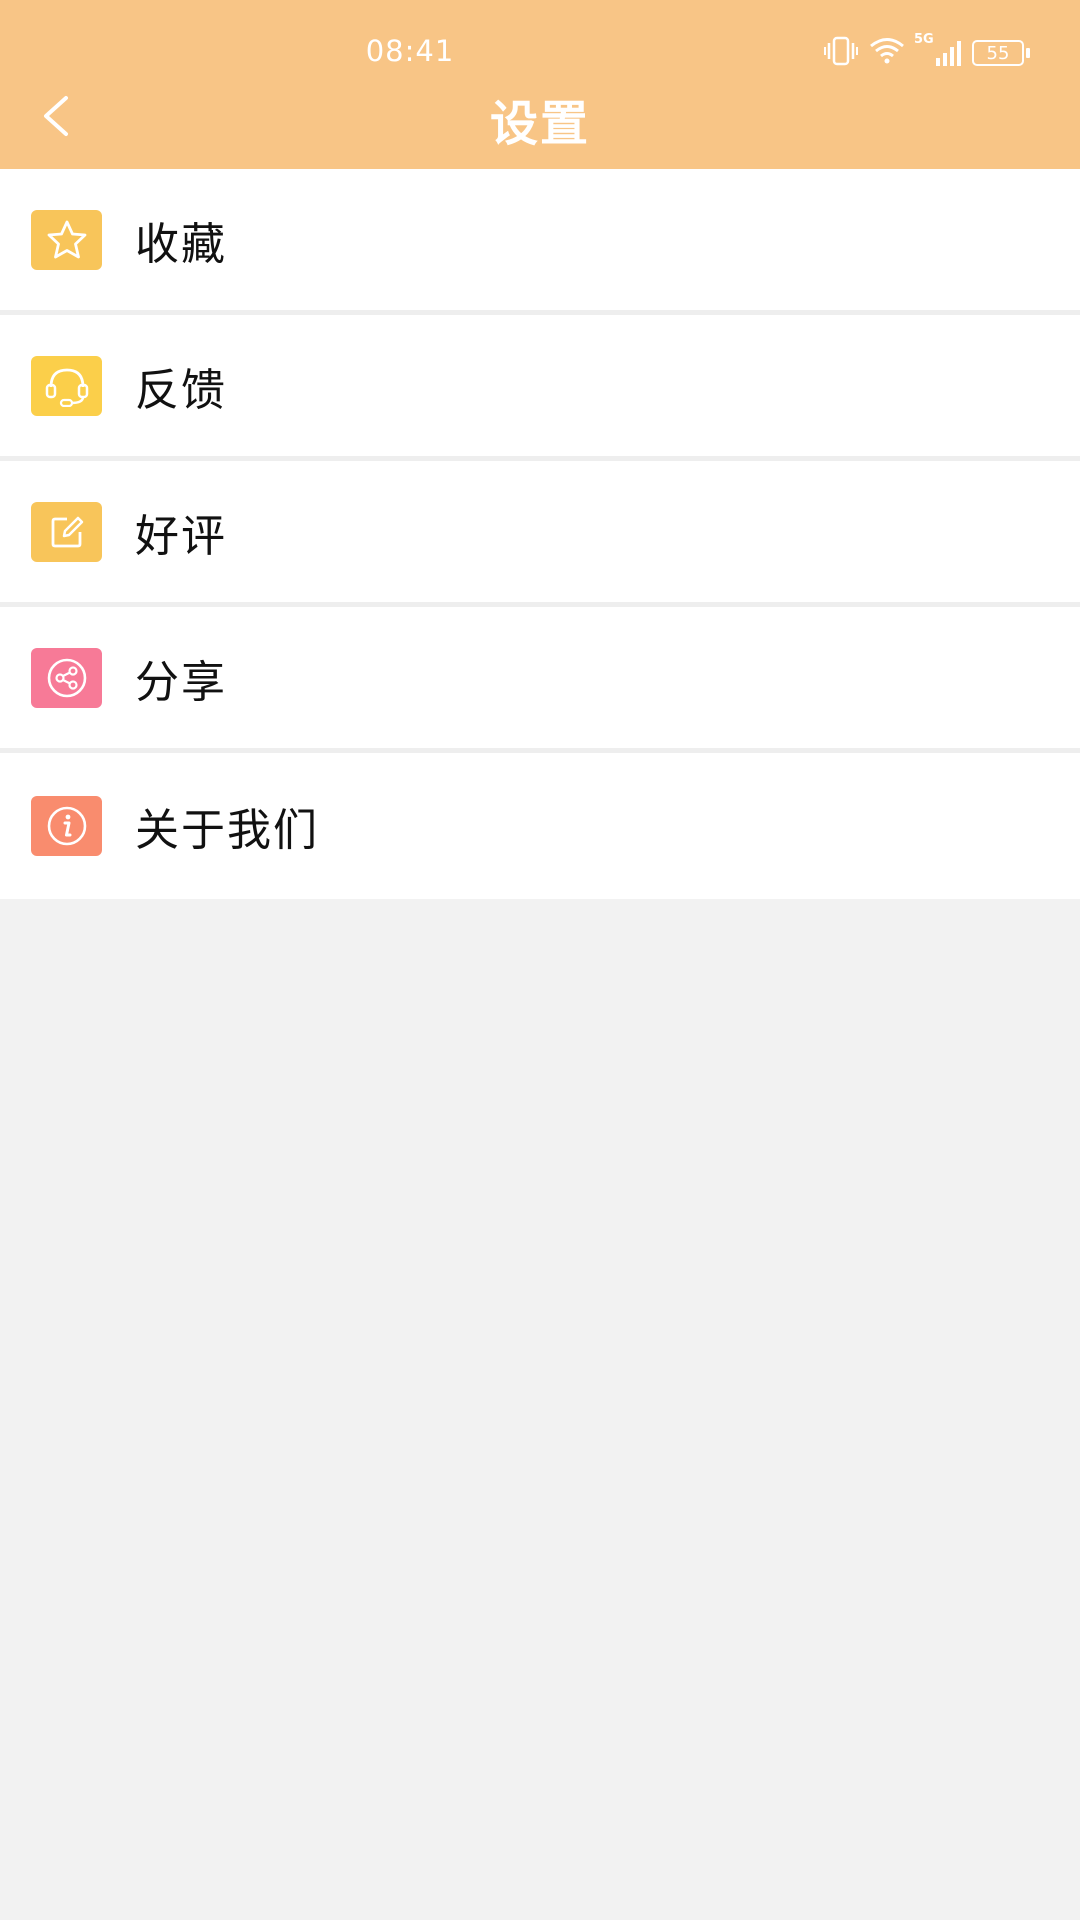 This screenshot has width=1080, height=1920. I want to click on menu-item-favorites: 收藏, so click(540, 242).